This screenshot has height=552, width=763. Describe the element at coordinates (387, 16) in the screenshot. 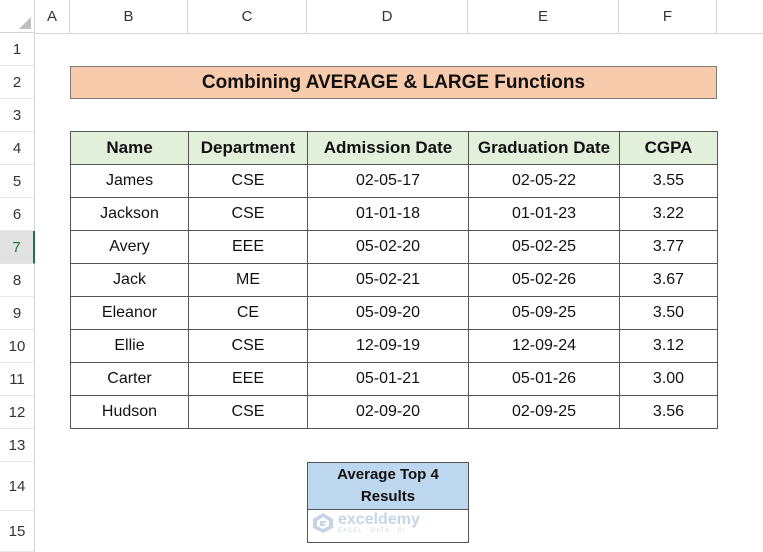

I see `column-header-d: D` at that location.